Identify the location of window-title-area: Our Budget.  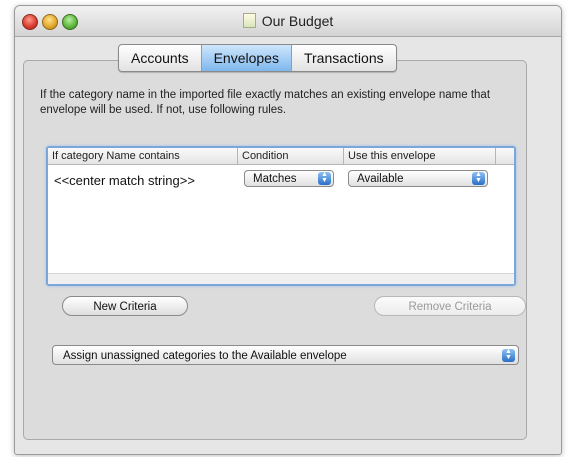
(288, 21).